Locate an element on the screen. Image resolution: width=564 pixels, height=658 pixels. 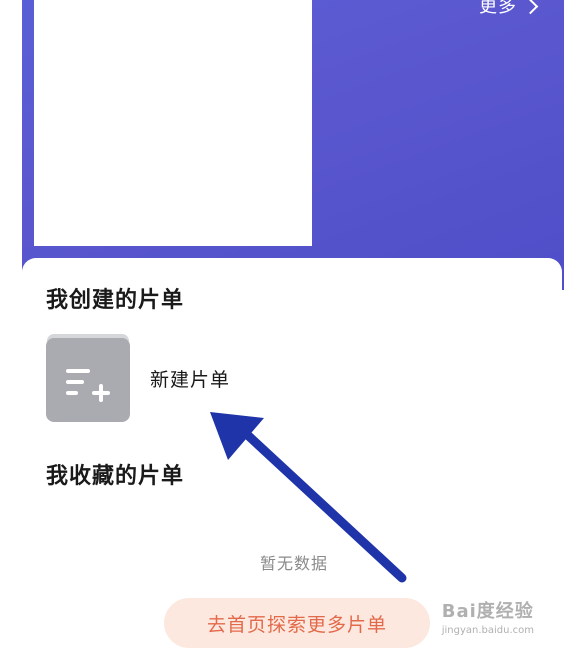
more-link: 更多 is located at coordinates (509, 9).